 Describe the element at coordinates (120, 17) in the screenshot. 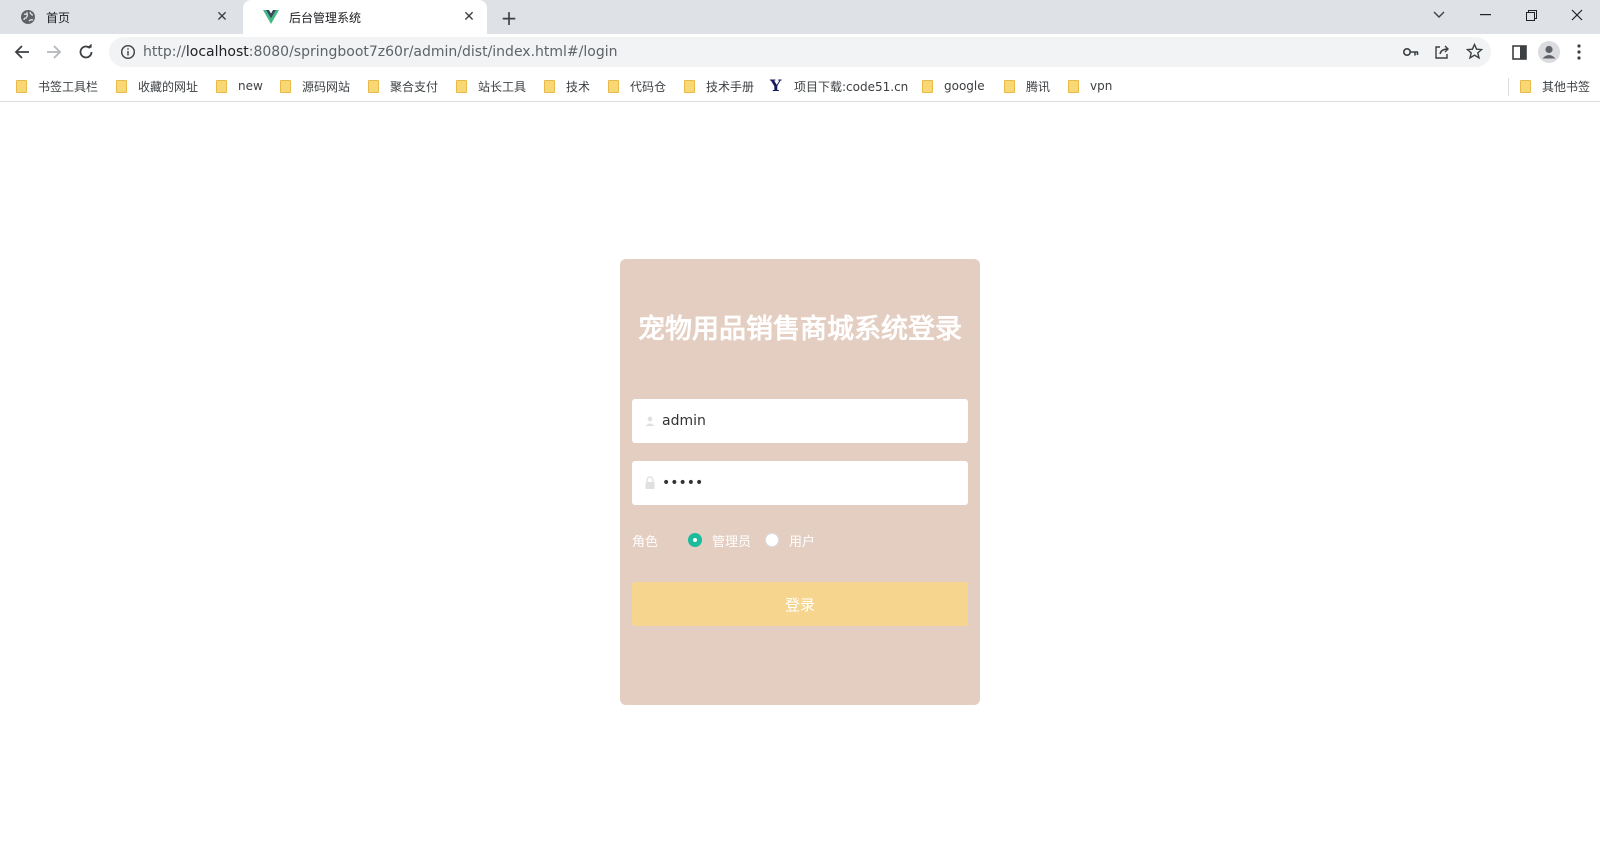

I see `tab-home: 首页 ✕` at that location.